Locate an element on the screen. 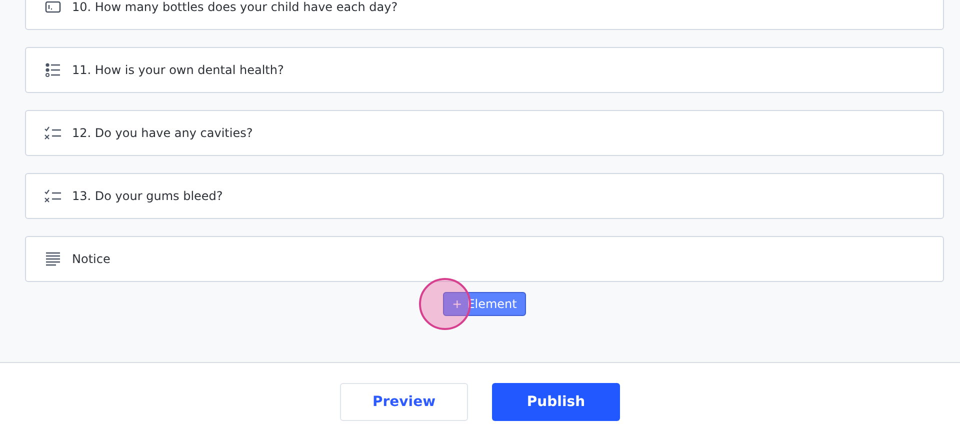  preview-button: Preview is located at coordinates (404, 402).